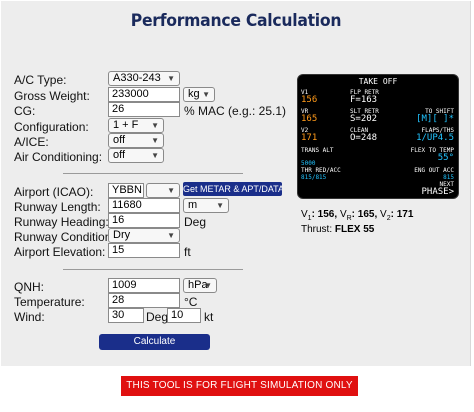  What do you see at coordinates (309, 119) in the screenshot?
I see `mcdu-vr-value: 165` at bounding box center [309, 119].